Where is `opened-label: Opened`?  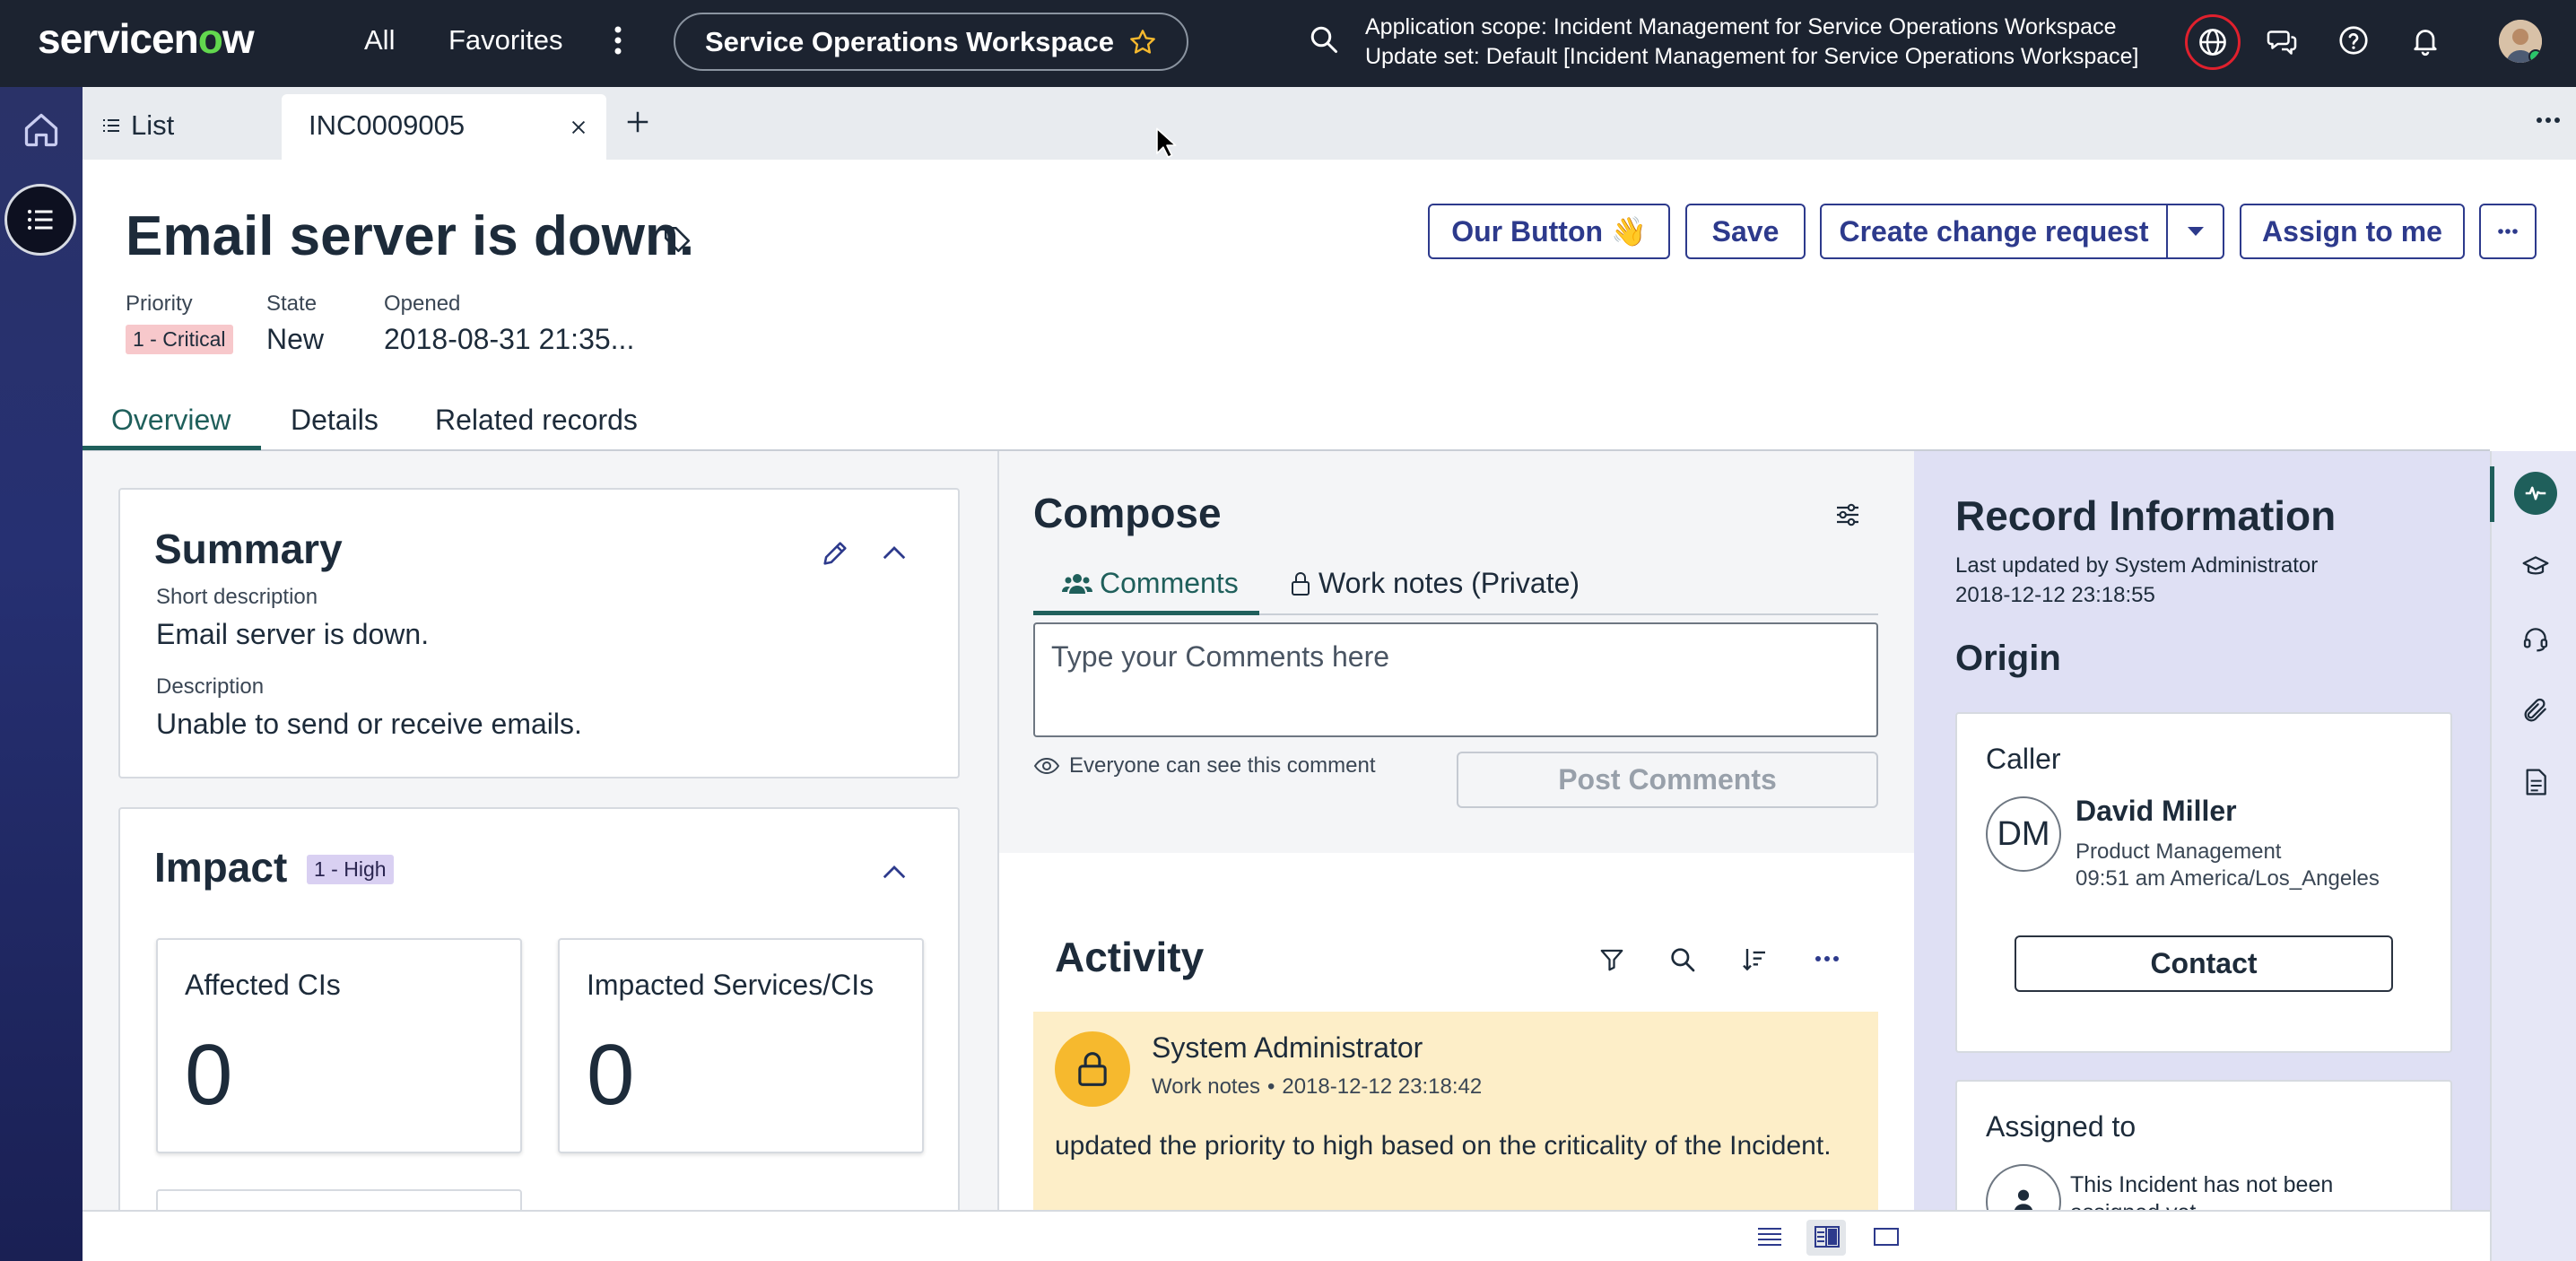
opened-label: Opened is located at coordinates (422, 303).